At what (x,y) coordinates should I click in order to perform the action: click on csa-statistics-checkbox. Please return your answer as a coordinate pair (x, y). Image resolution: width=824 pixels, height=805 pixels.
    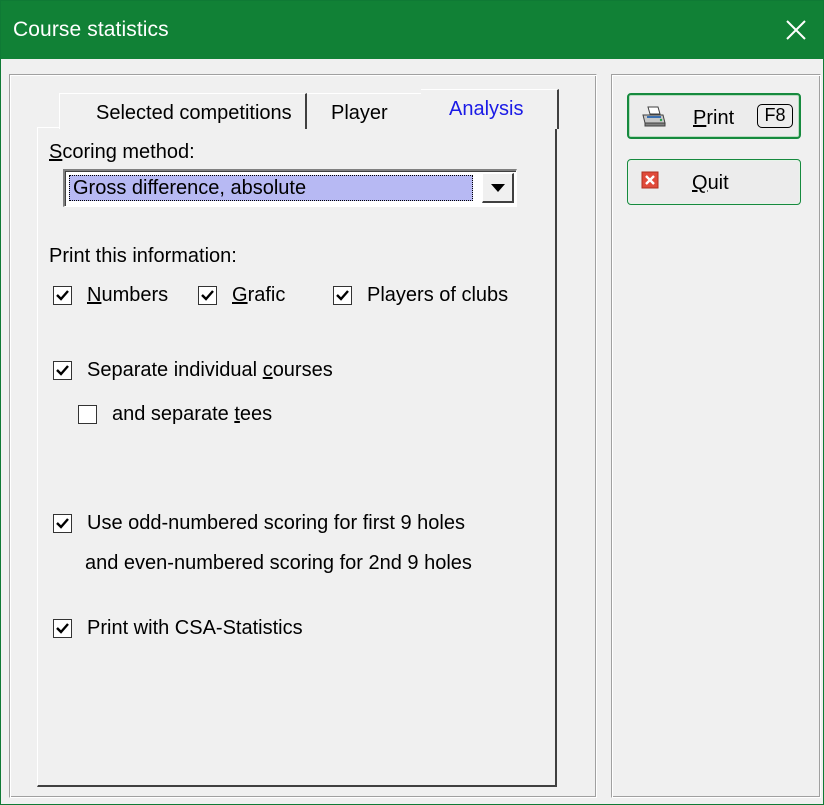
    Looking at the image, I should click on (62, 628).